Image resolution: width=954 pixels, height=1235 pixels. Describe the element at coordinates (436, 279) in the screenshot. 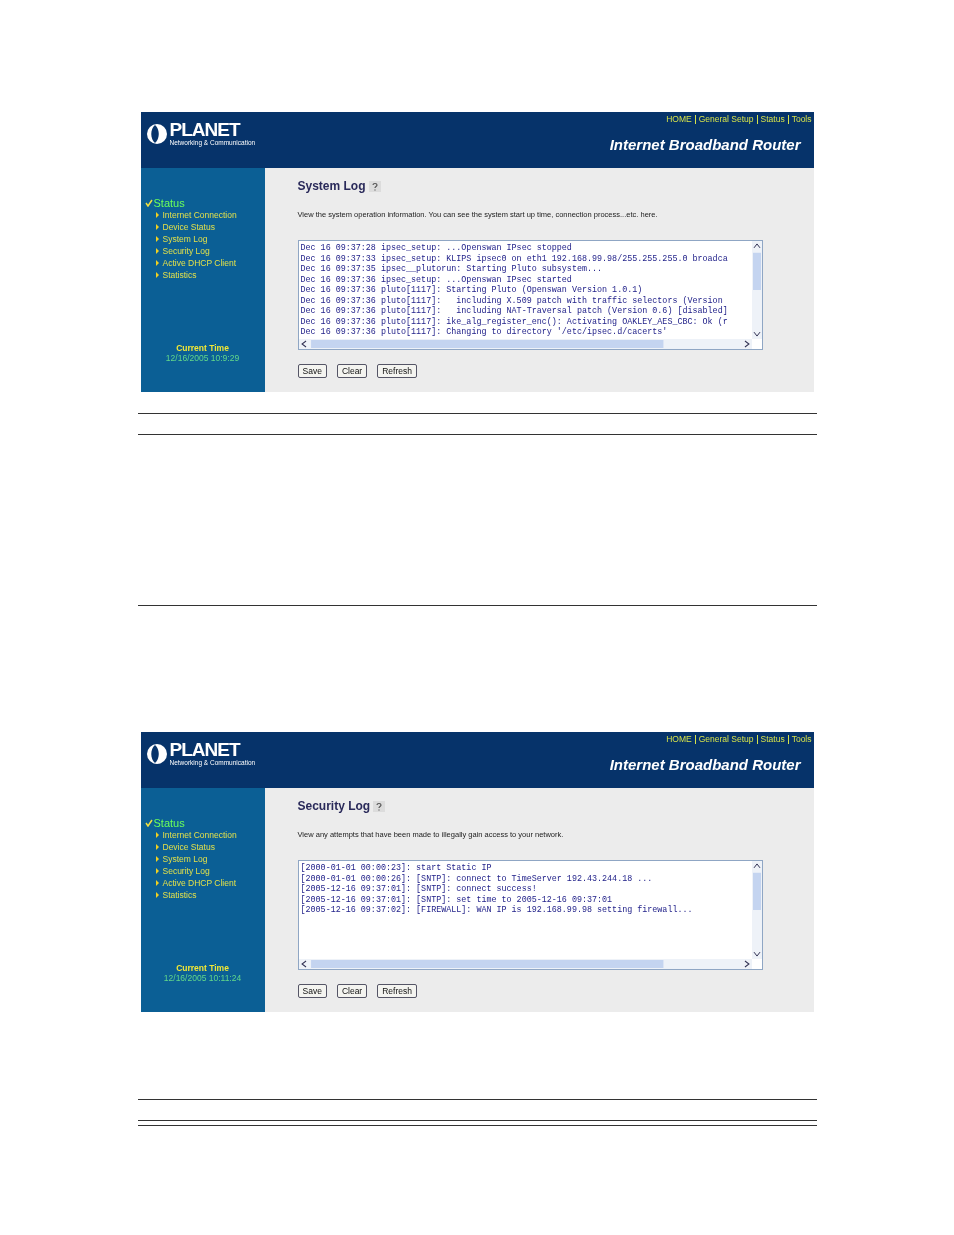

I see `log-line: Dec 16 09:37:36 ipsec_setup: ...Openswan IPsec started` at that location.